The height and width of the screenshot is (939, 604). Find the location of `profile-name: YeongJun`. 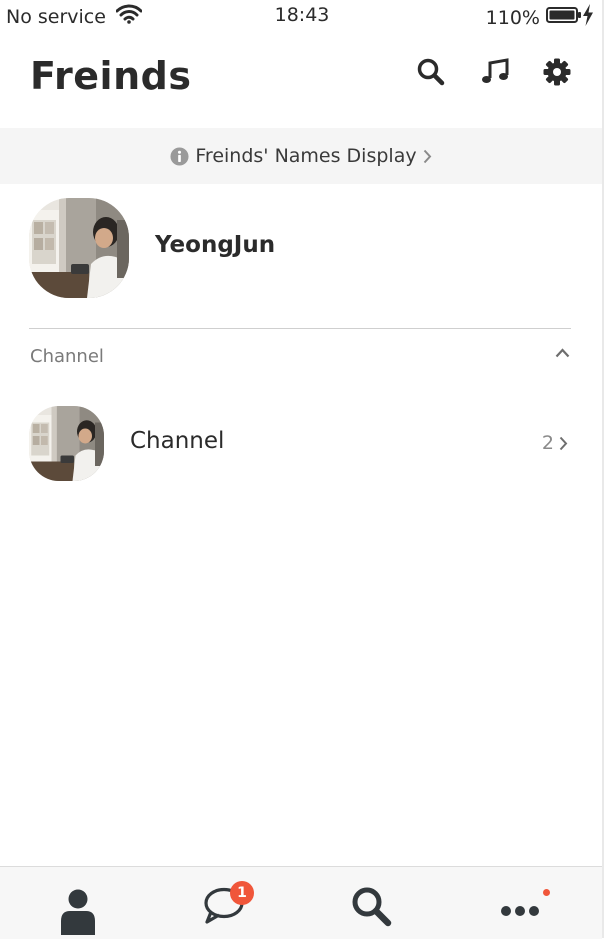

profile-name: YeongJun is located at coordinates (215, 245).